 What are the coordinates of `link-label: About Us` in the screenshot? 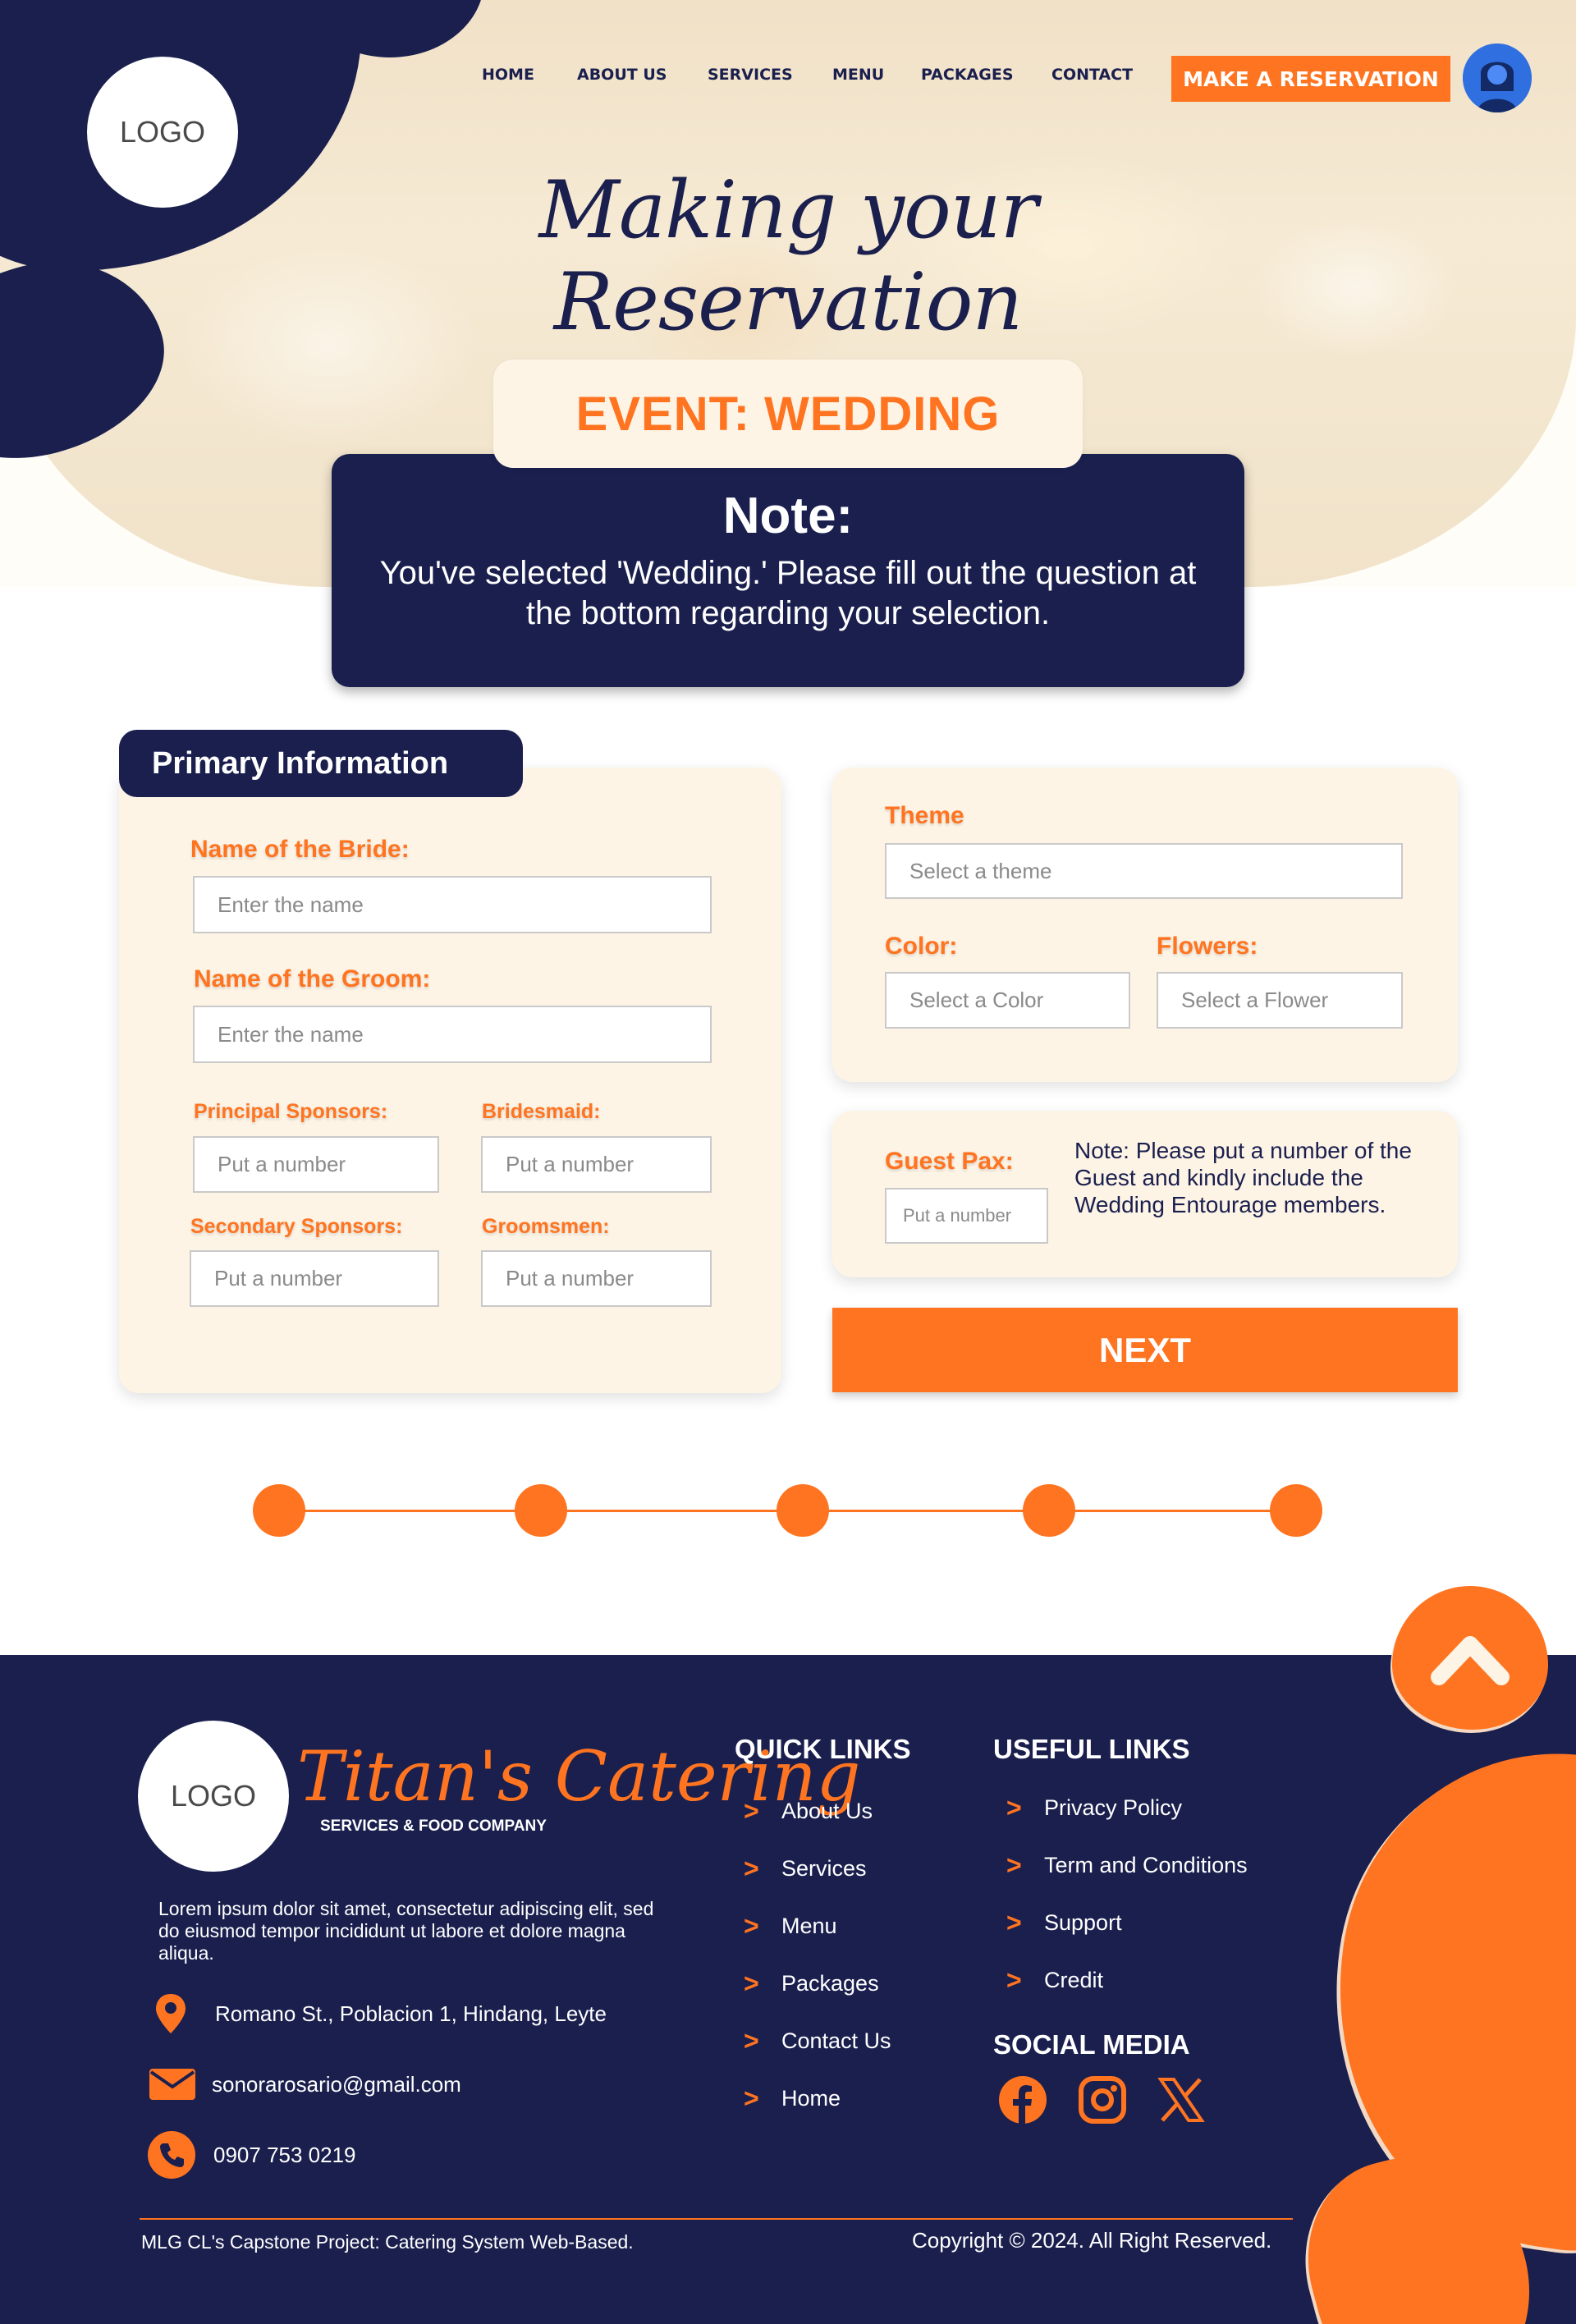 It's located at (827, 1811).